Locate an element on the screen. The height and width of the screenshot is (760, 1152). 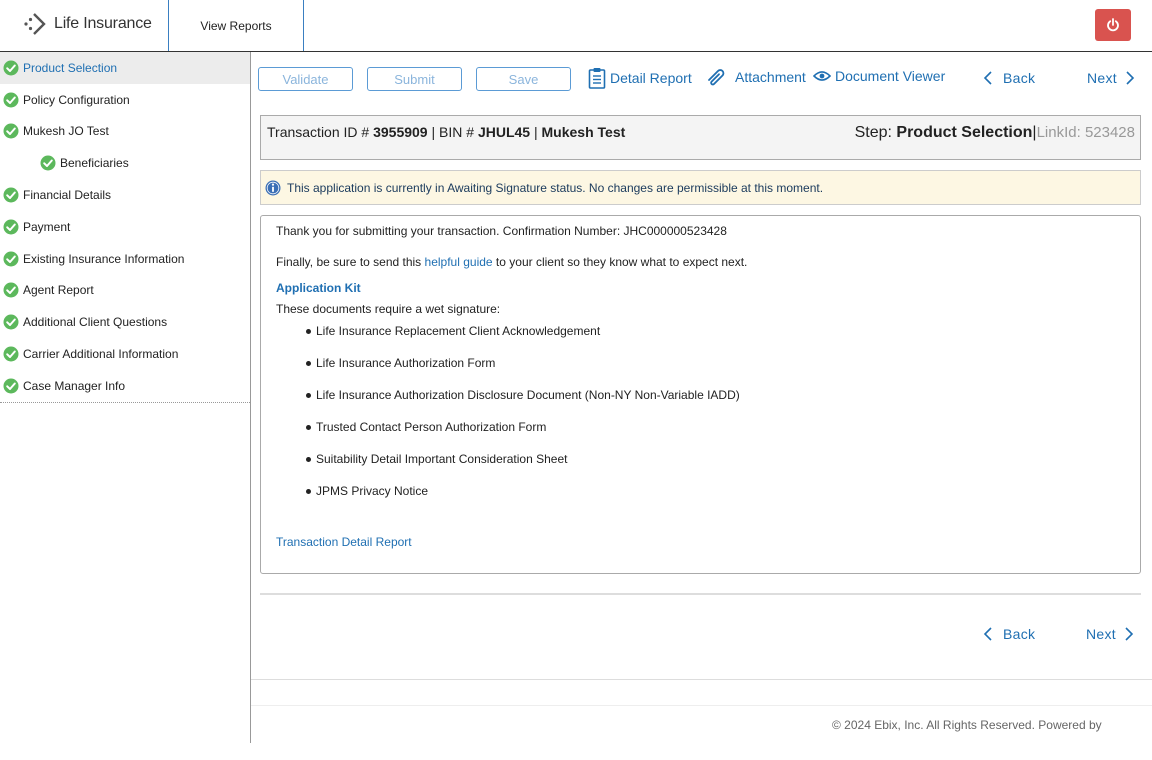
application-kit-link: Application Kit is located at coordinates (318, 288).